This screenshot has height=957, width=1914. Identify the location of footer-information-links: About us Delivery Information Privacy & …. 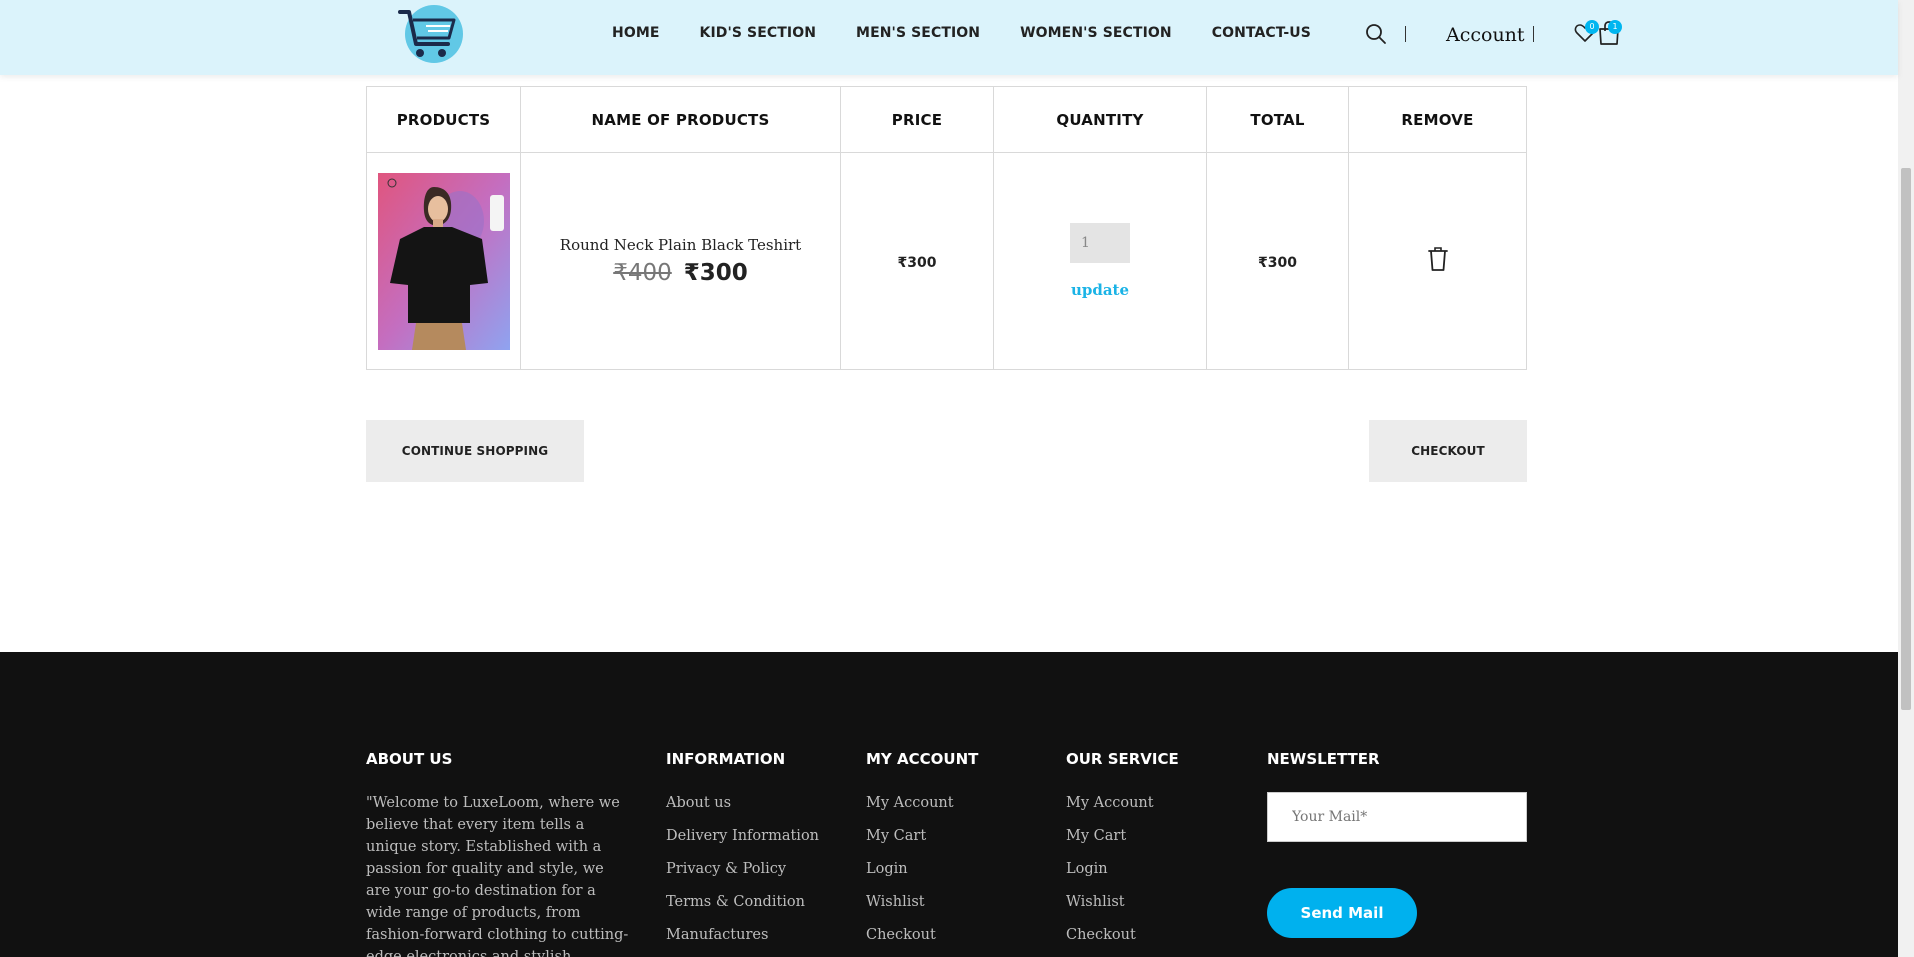
(742, 874).